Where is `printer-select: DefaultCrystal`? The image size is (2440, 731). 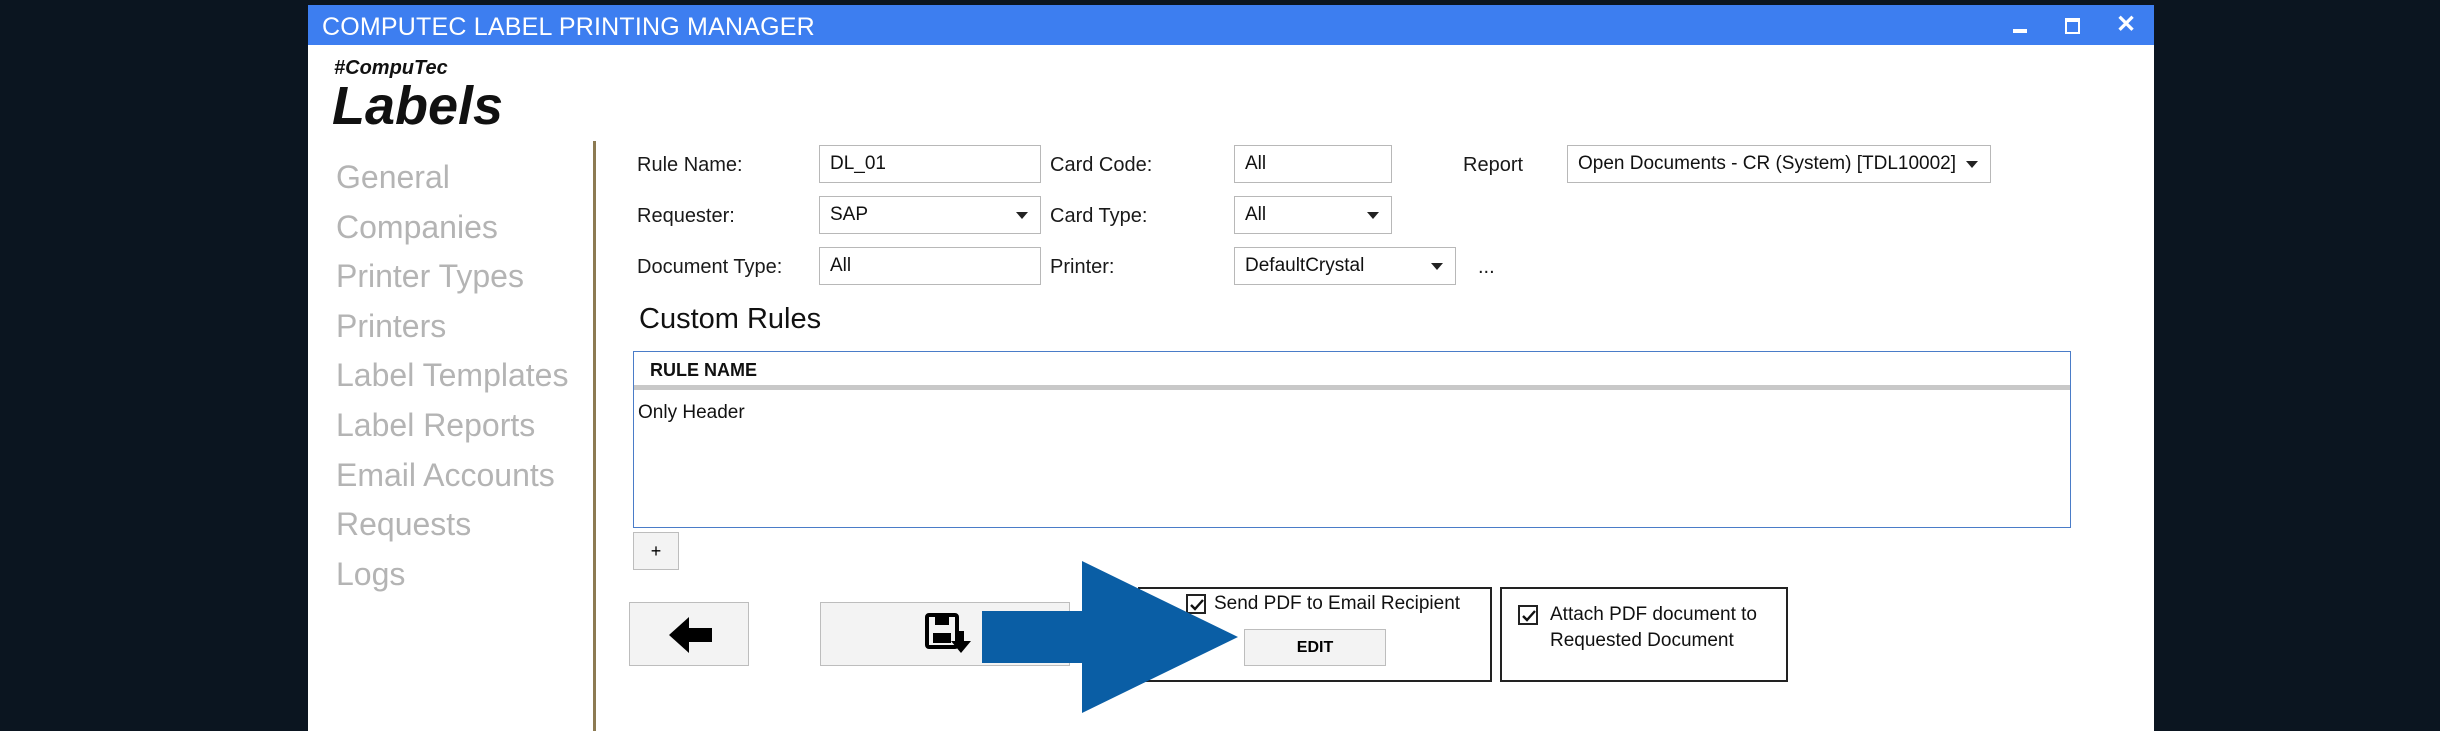 printer-select: DefaultCrystal is located at coordinates (1345, 266).